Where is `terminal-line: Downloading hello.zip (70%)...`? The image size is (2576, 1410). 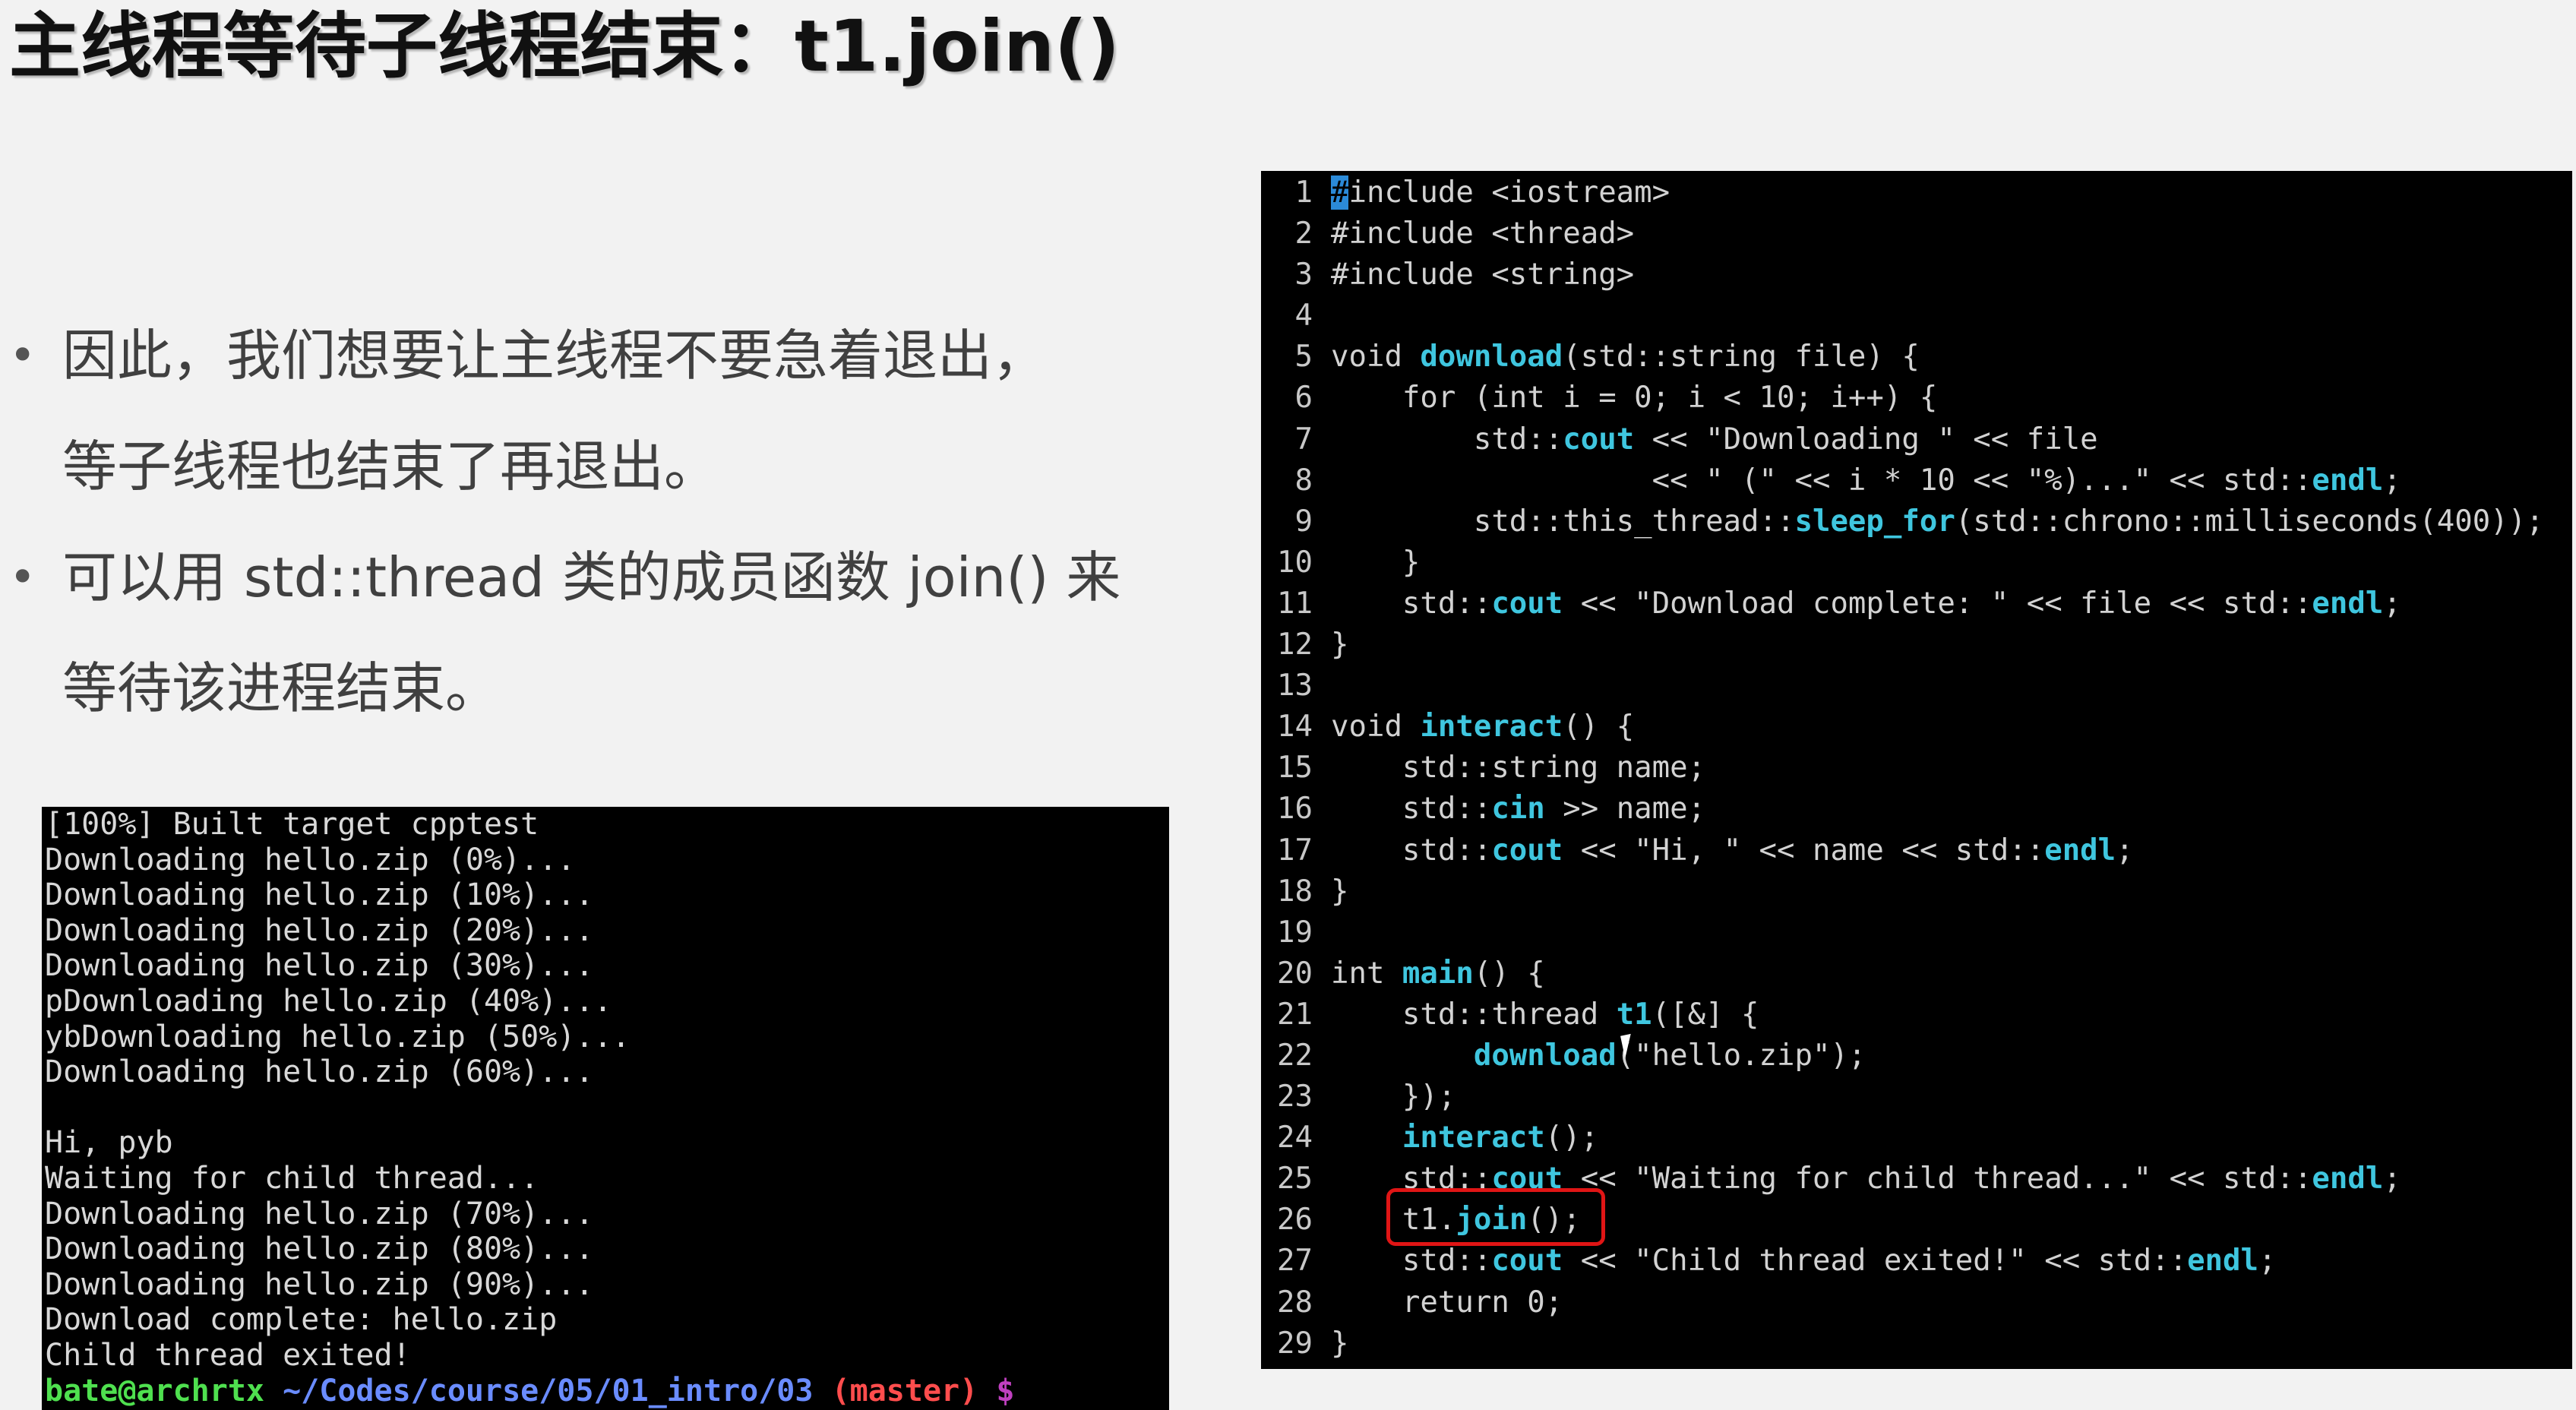
terminal-line: Downloading hello.zip (70%)... is located at coordinates (319, 1213).